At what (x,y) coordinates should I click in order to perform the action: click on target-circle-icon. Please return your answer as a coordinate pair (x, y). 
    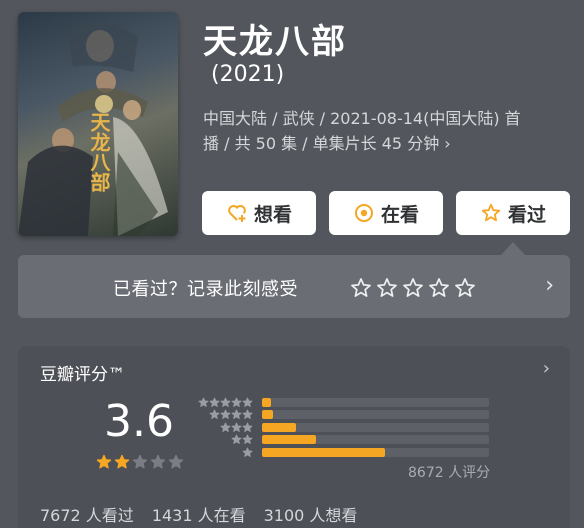
    Looking at the image, I should click on (364, 213).